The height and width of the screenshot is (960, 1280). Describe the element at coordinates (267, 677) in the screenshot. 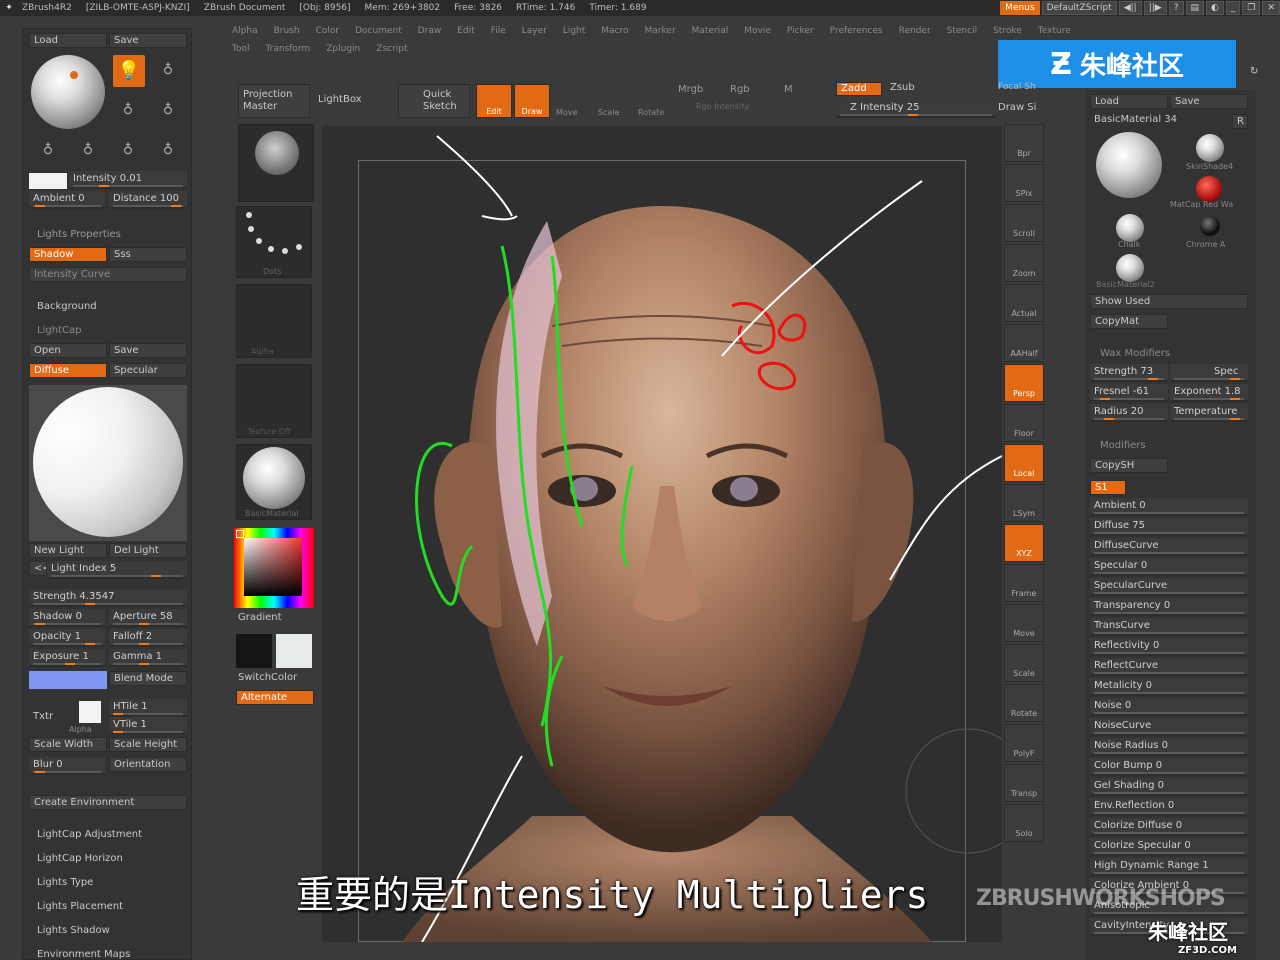

I see `switch-color-button: SwitchColor` at that location.